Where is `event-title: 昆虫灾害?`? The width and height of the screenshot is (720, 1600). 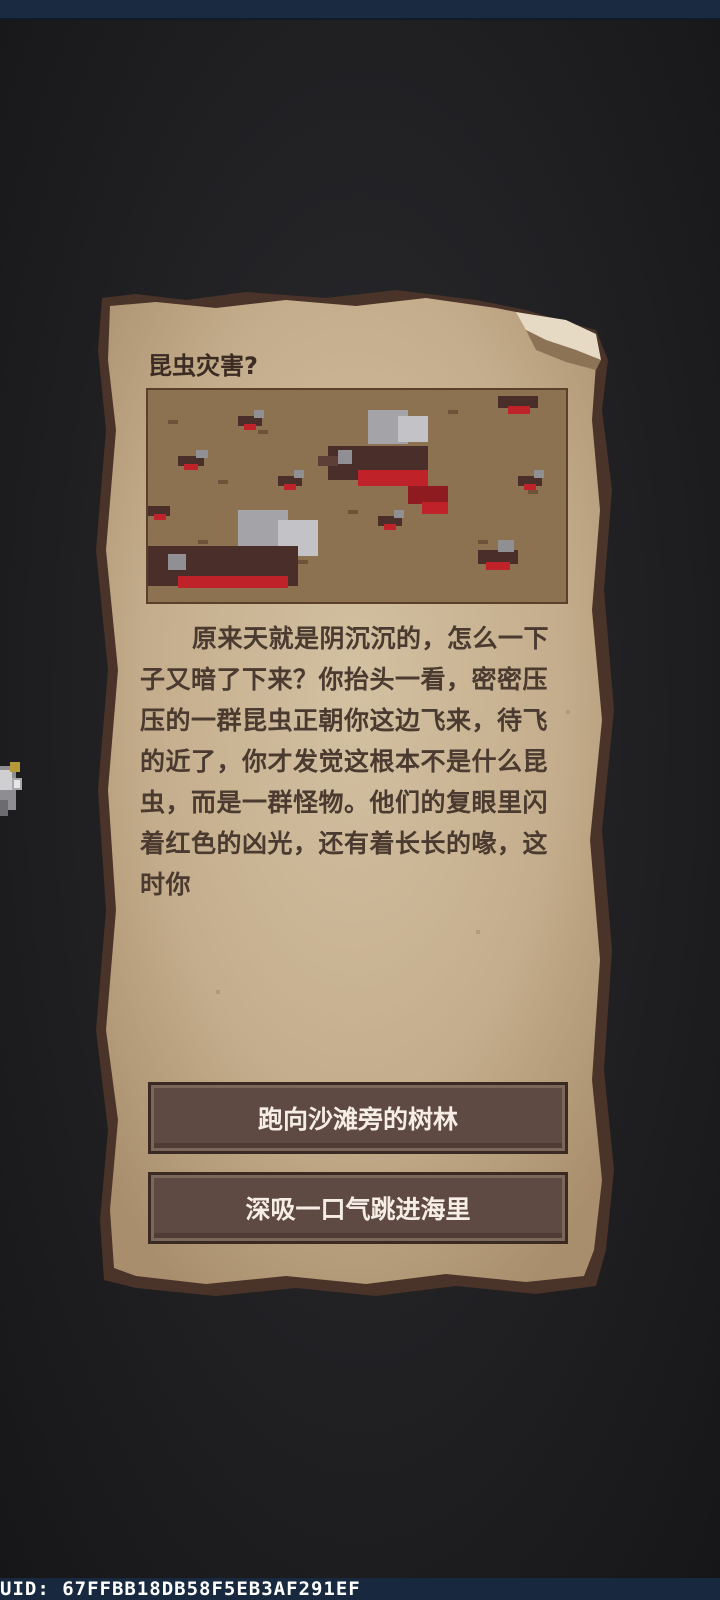
event-title: 昆虫灾害? is located at coordinates (203, 366).